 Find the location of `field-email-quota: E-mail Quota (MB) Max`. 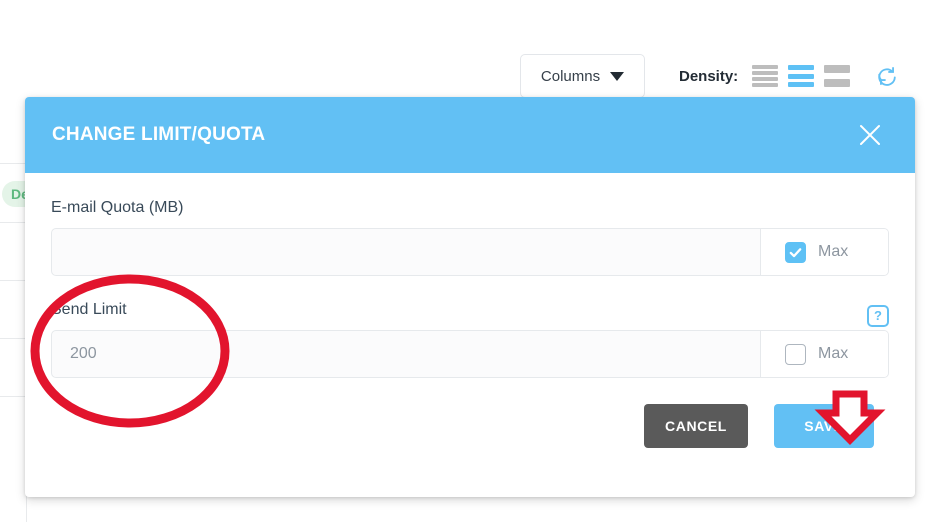

field-email-quota: E-mail Quota (MB) Max is located at coordinates (470, 237).